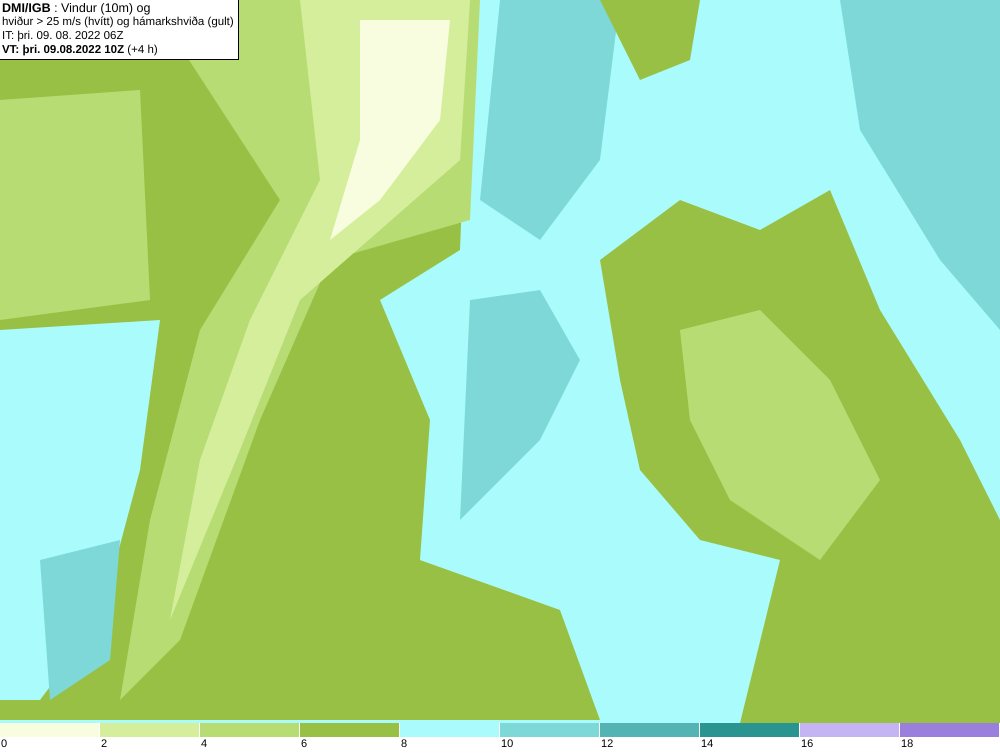  Describe the element at coordinates (118, 22) in the screenshot. I see `legend-text: hviður > 25 m/s (hvítt) og hámarkshviða (gult)` at that location.